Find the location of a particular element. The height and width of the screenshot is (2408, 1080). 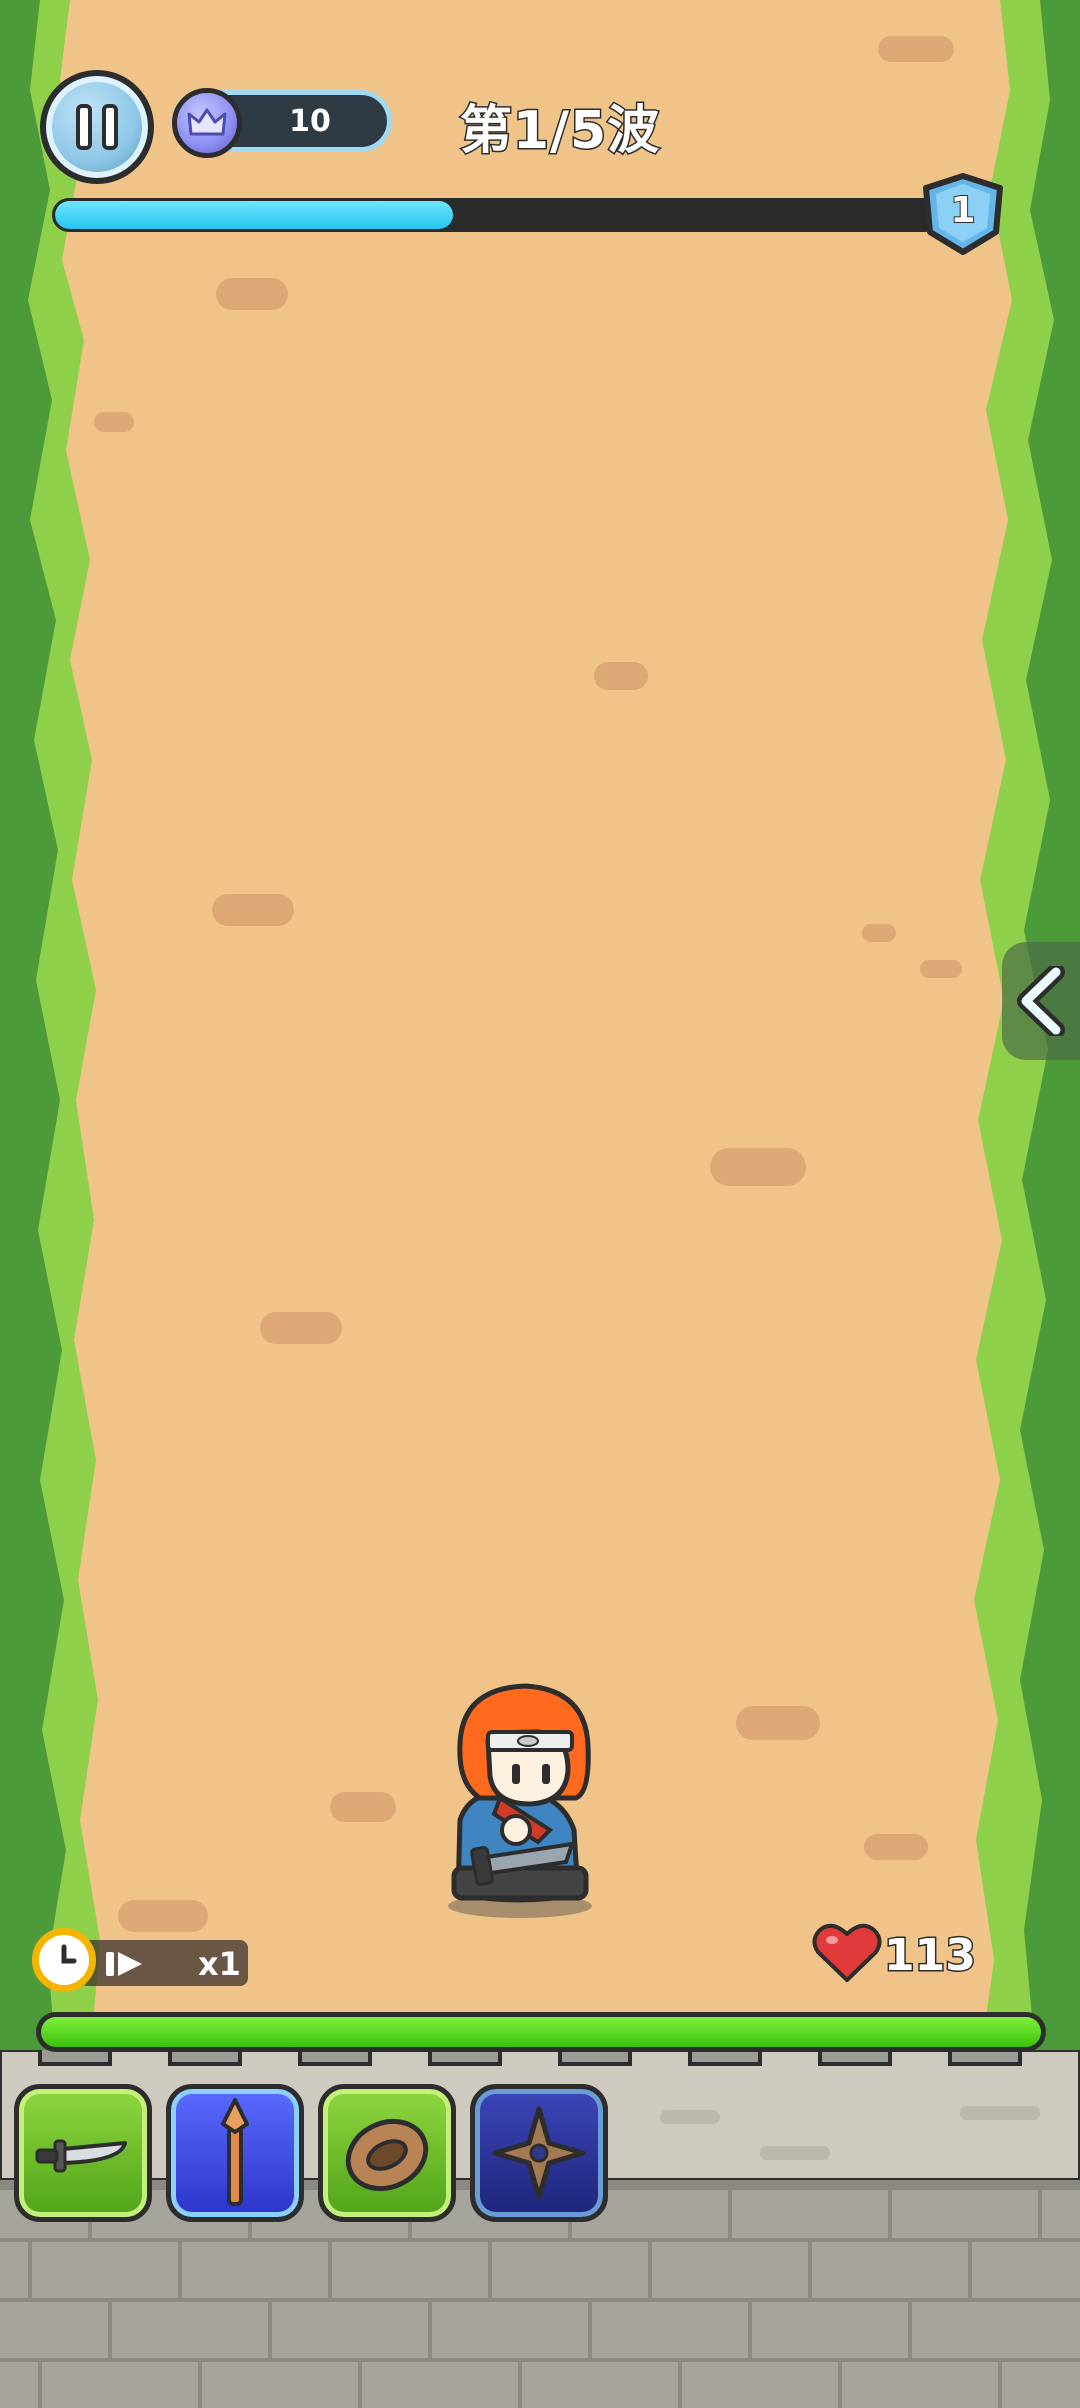

skill-slot-knife is located at coordinates (83, 2153).